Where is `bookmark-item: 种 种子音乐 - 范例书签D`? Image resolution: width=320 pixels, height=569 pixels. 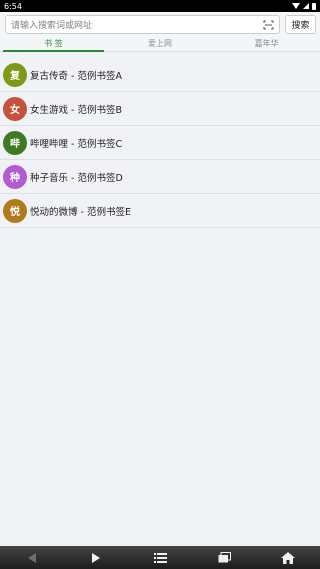
bookmark-item: 种 种子音乐 - 范例书签D is located at coordinates (160, 177).